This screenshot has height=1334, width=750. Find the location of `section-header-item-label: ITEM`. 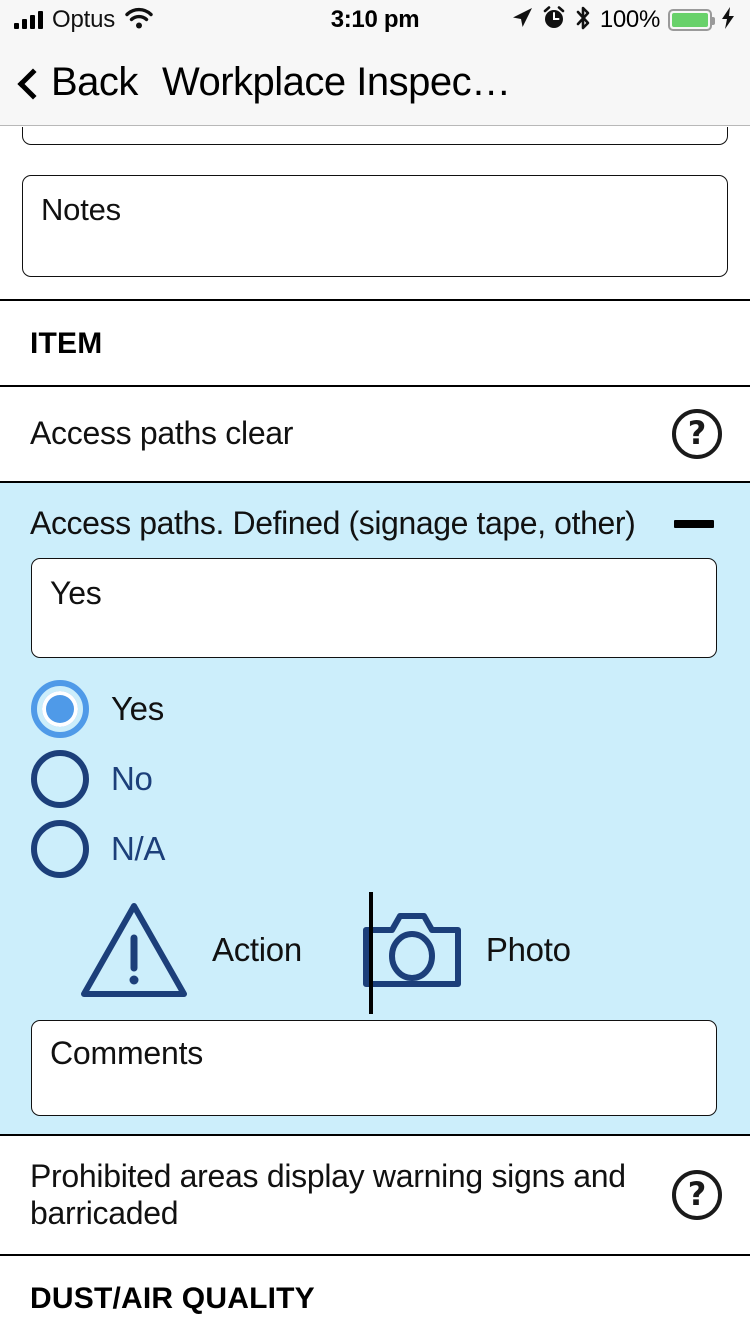

section-header-item-label: ITEM is located at coordinates (66, 343).